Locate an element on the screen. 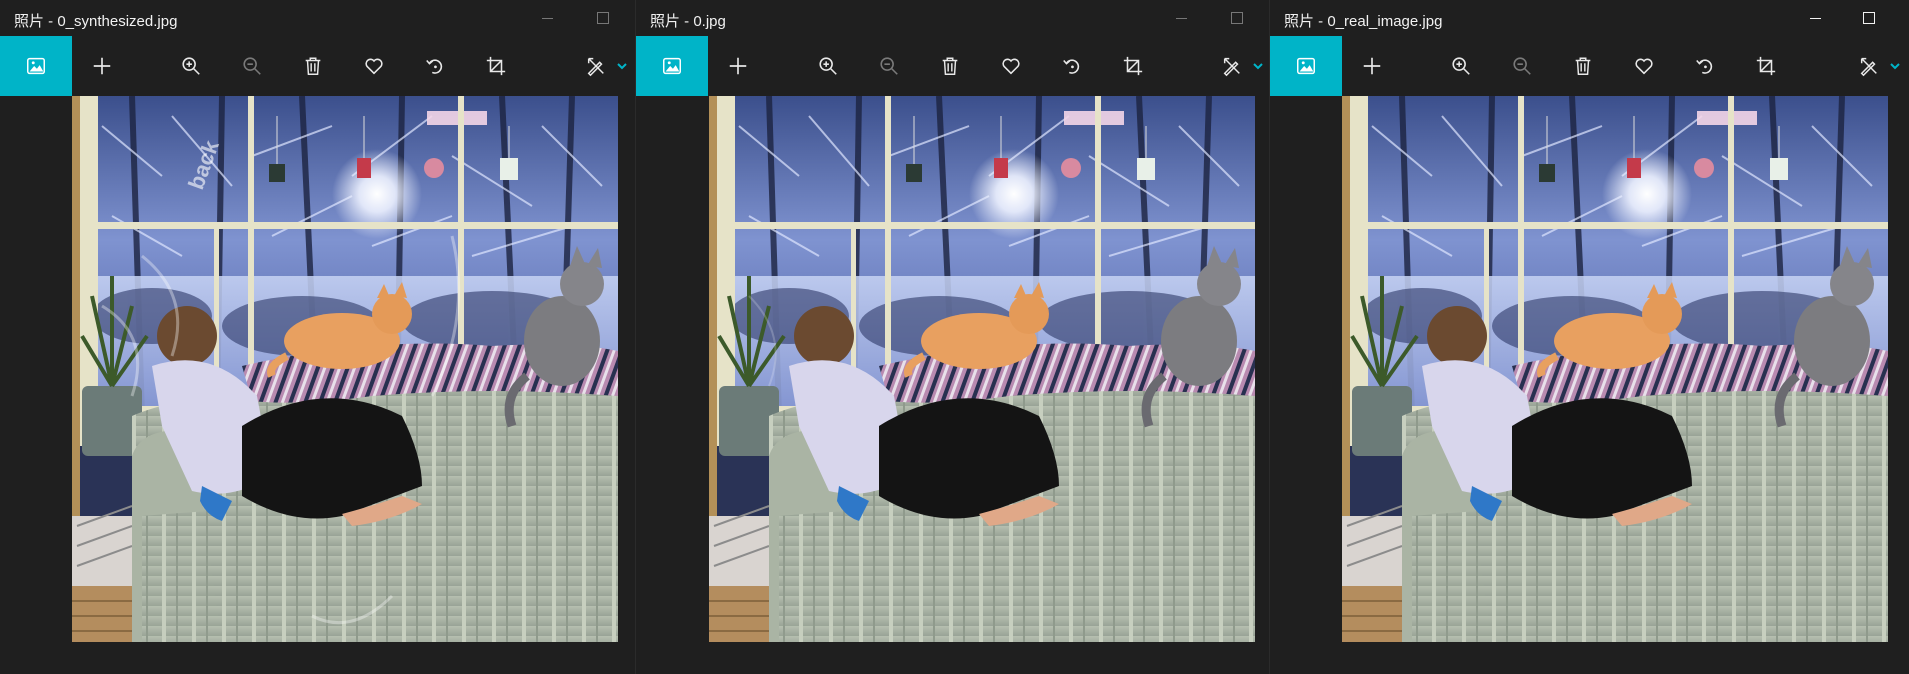 The height and width of the screenshot is (674, 1909). window-title: 照片 - 0.jpg is located at coordinates (688, 21).